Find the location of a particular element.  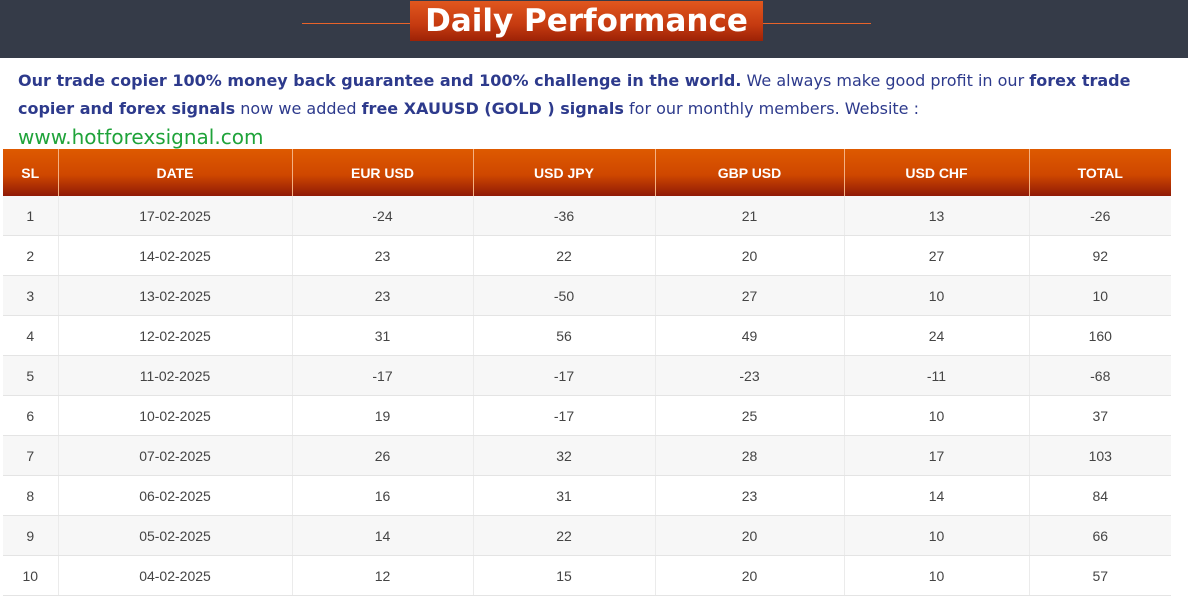

cell-eurusd: 26 is located at coordinates (382, 455).